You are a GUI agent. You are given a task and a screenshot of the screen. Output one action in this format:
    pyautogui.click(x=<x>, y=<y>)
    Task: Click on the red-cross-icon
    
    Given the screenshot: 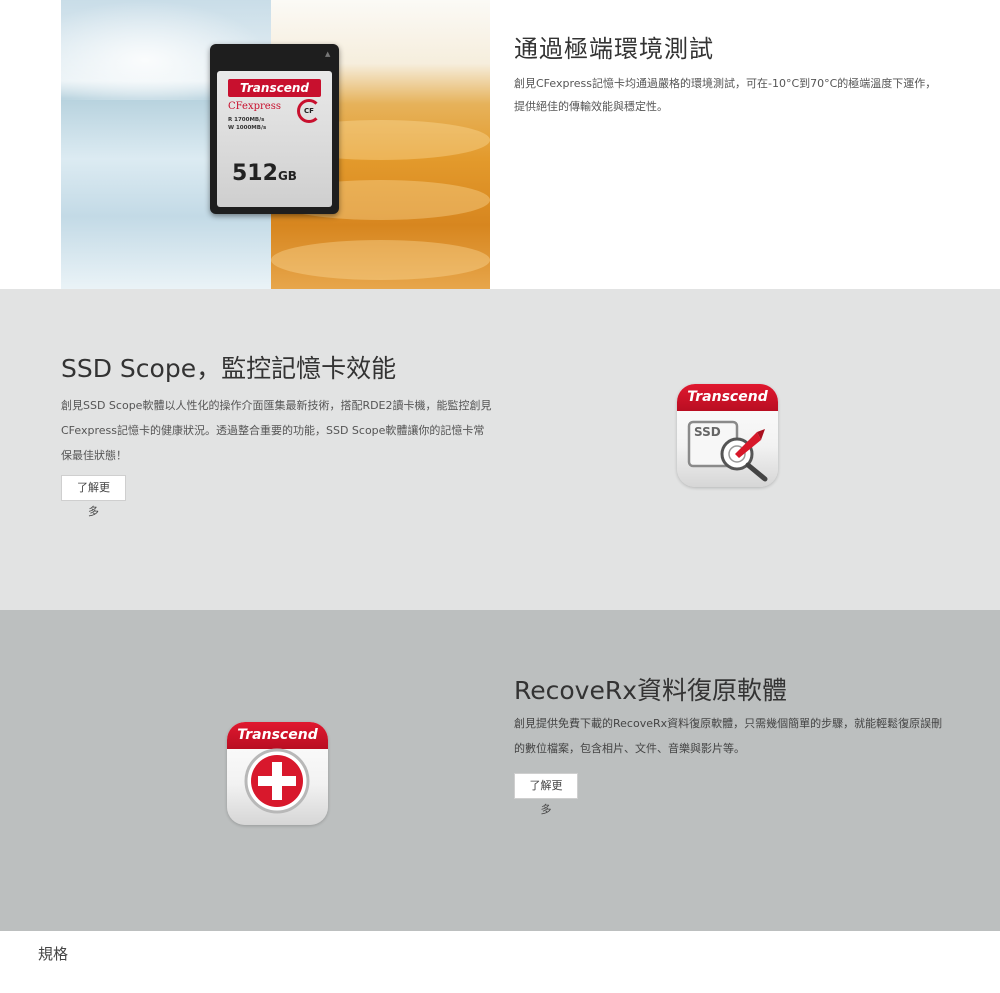 What is the action you would take?
    pyautogui.click(x=277, y=781)
    